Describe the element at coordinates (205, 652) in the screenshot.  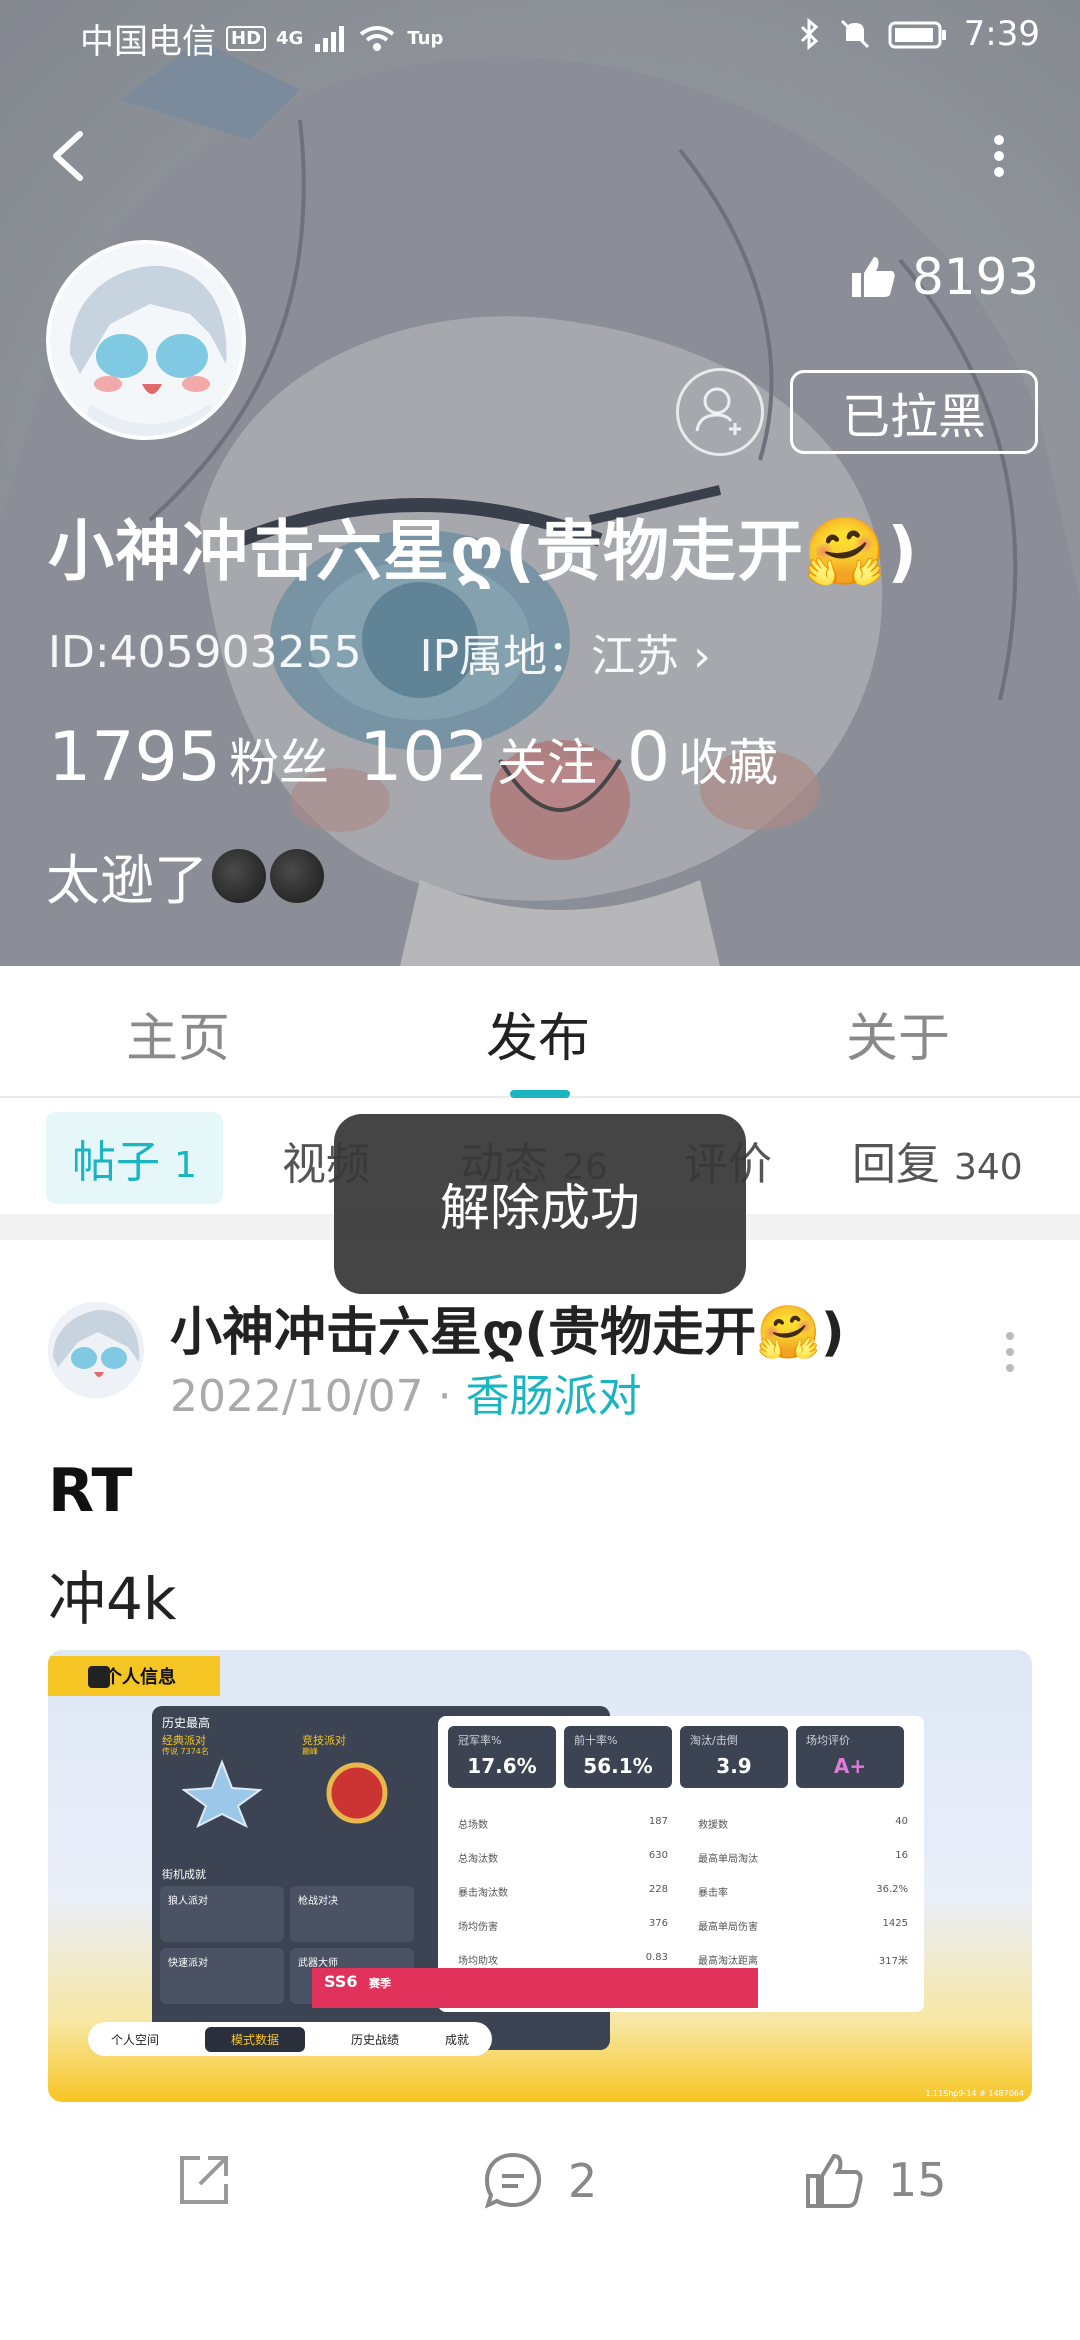
I see `profile-id: ID:405903255` at that location.